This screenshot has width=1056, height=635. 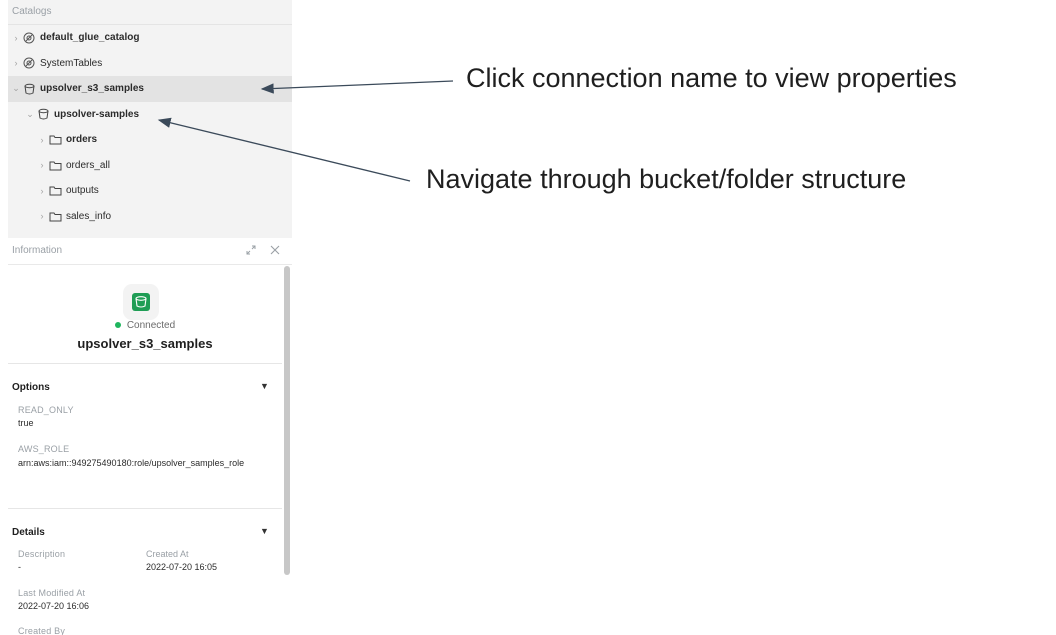 What do you see at coordinates (54, 606) in the screenshot?
I see `last-modified-value: 2022-07-20 16:06` at bounding box center [54, 606].